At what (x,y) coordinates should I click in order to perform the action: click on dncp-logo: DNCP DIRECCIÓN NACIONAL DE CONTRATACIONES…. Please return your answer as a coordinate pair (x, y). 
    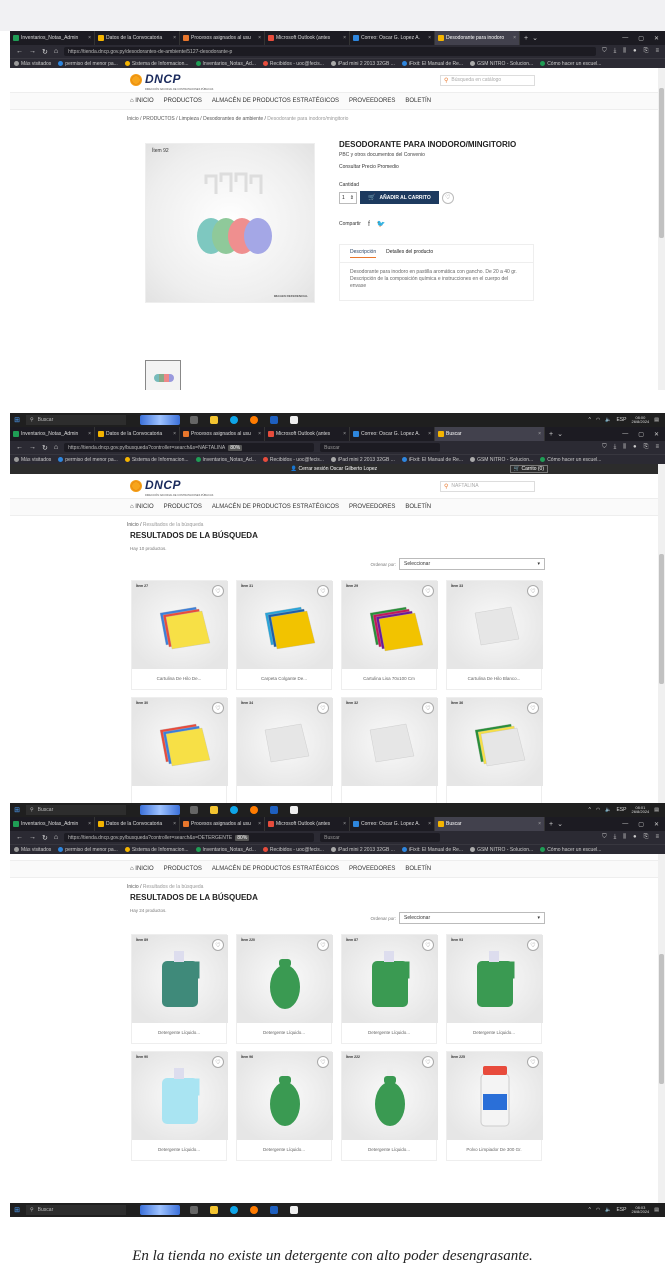
    Looking at the image, I should click on (171, 80).